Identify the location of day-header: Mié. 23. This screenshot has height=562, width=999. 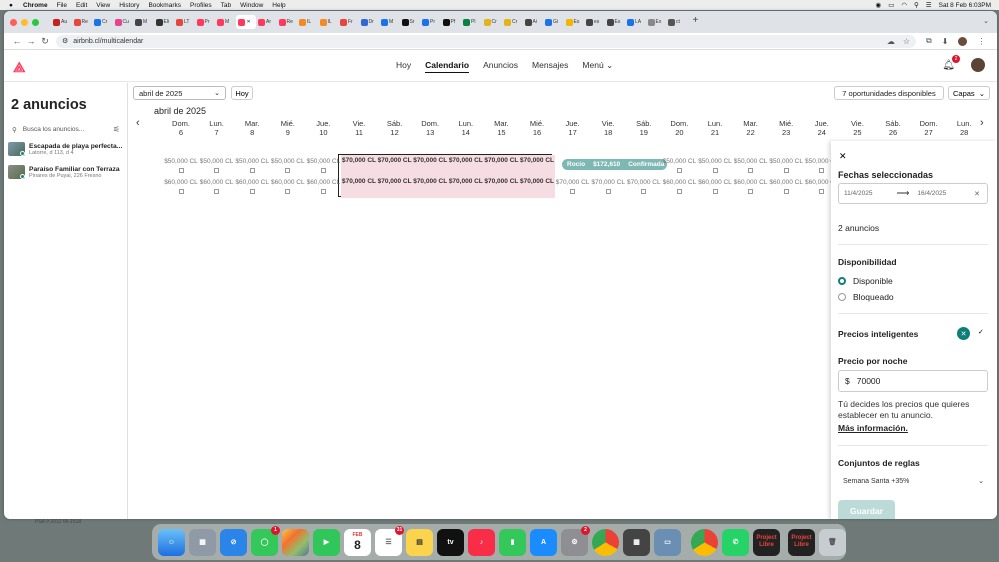
(786, 128).